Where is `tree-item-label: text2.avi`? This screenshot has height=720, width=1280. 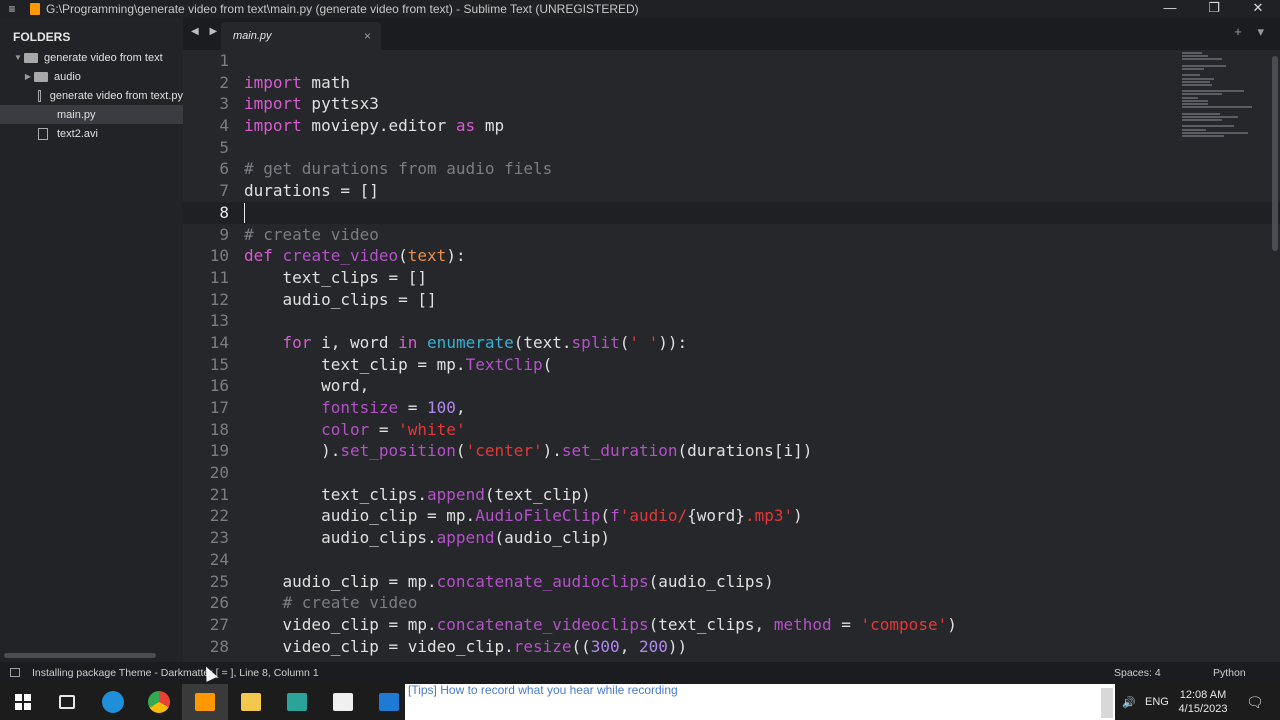
tree-item-label: text2.avi is located at coordinates (77, 133).